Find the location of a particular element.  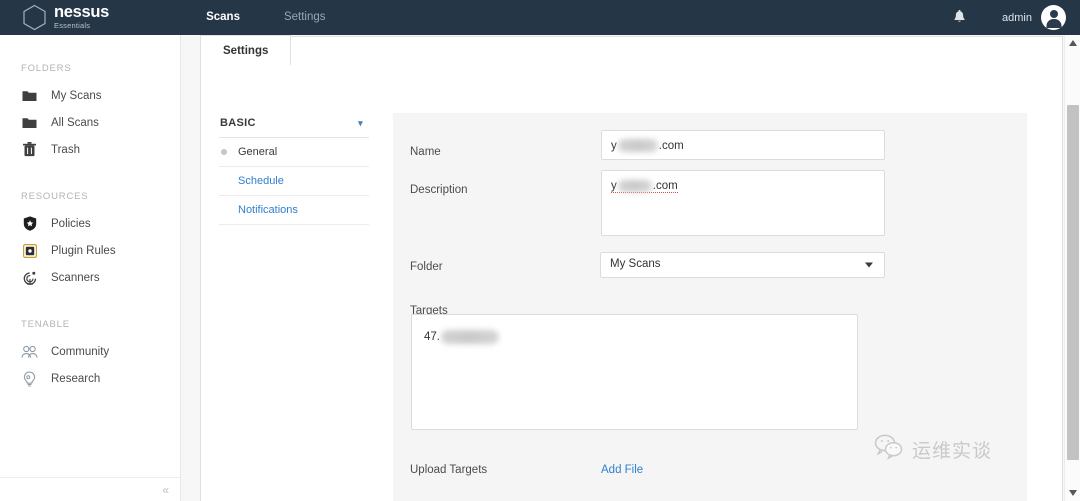

targets-value-prefix: 47. is located at coordinates (432, 337).